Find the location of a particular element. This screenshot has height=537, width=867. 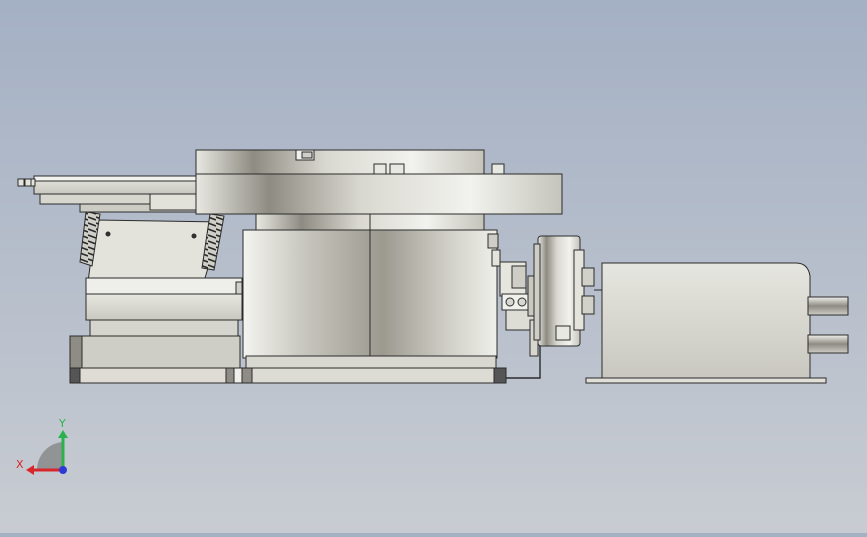

motor-shafts is located at coordinates (828, 325).